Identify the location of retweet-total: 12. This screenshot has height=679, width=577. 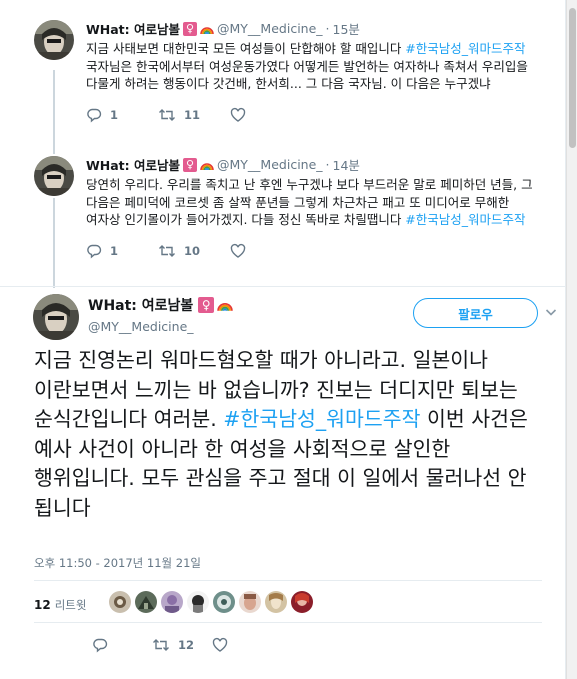
(42, 605).